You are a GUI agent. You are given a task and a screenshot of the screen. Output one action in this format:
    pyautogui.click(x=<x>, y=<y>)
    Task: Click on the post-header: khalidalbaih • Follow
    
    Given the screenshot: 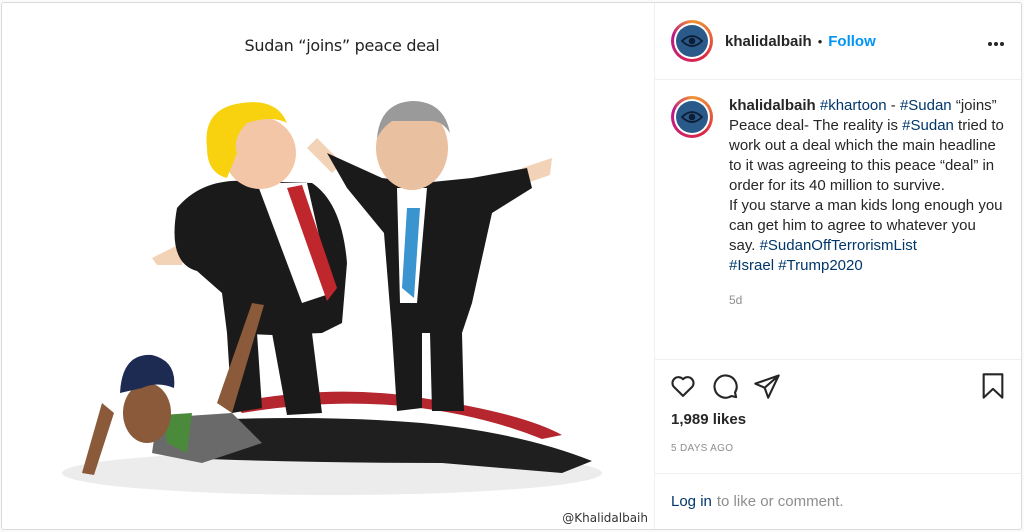 What is the action you would take?
    pyautogui.click(x=838, y=41)
    